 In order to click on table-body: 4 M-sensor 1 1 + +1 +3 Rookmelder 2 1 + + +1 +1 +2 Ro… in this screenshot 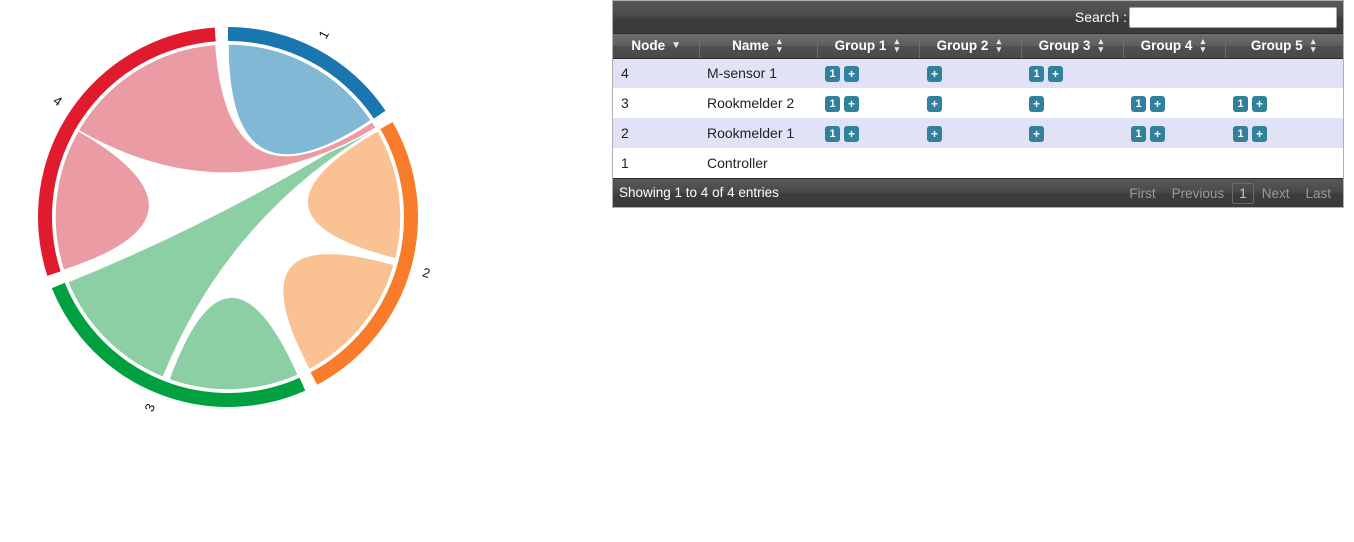, I will do `click(978, 118)`.